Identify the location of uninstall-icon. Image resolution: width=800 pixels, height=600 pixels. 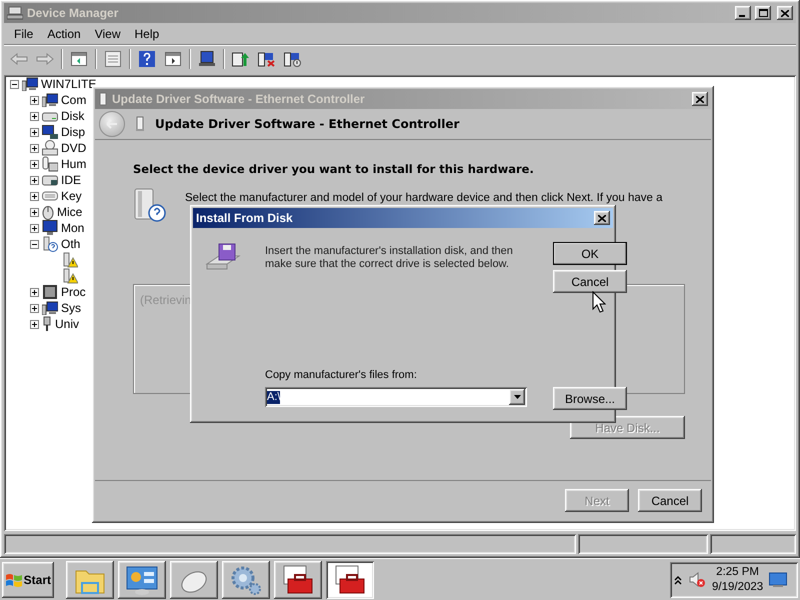
(267, 58).